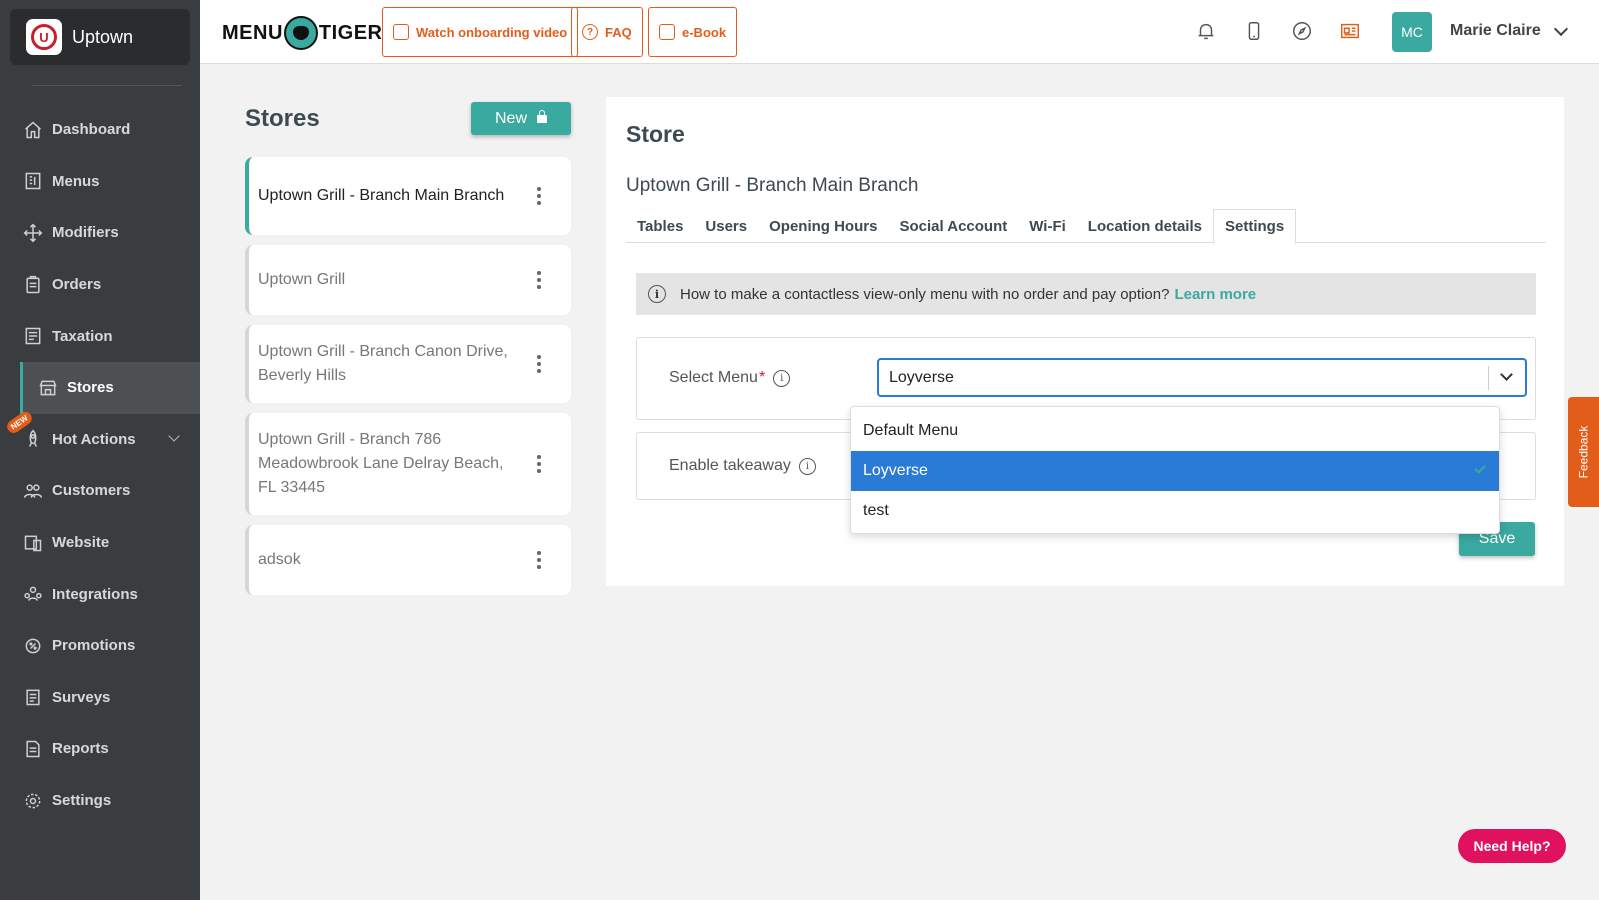  Describe the element at coordinates (1480, 468) in the screenshot. I see `check-icon` at that location.